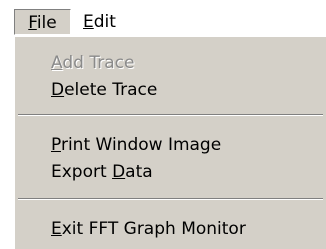 The height and width of the screenshot is (249, 326). Describe the element at coordinates (82, 172) in the screenshot. I see `menu-item-label-prefix: Export` at that location.